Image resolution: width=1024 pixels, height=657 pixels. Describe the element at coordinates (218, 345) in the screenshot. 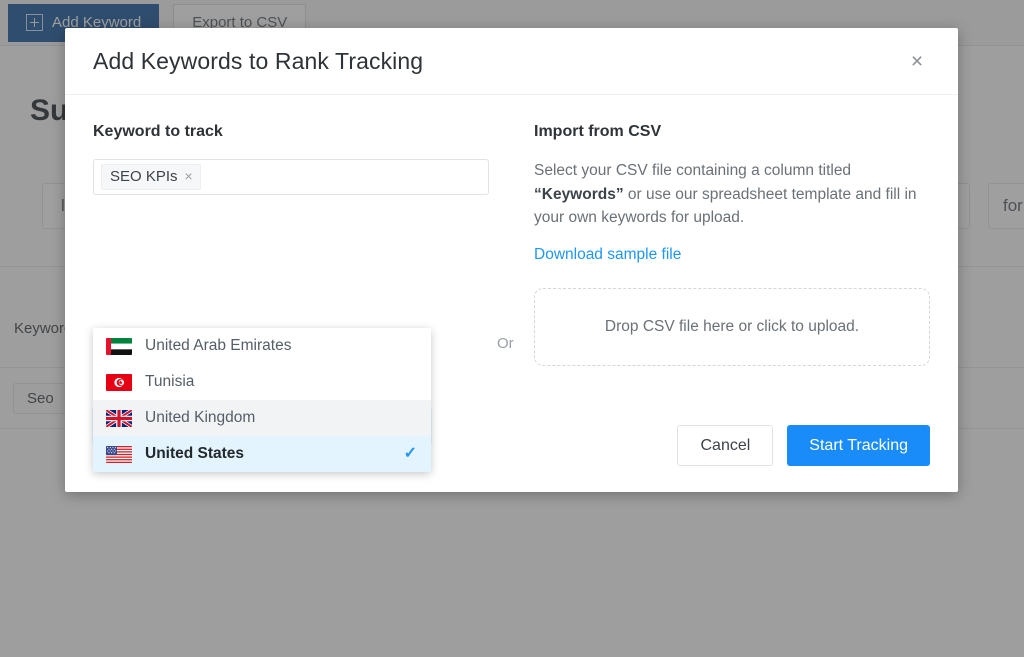

I see `country-option-label: United Arab Emirates` at that location.